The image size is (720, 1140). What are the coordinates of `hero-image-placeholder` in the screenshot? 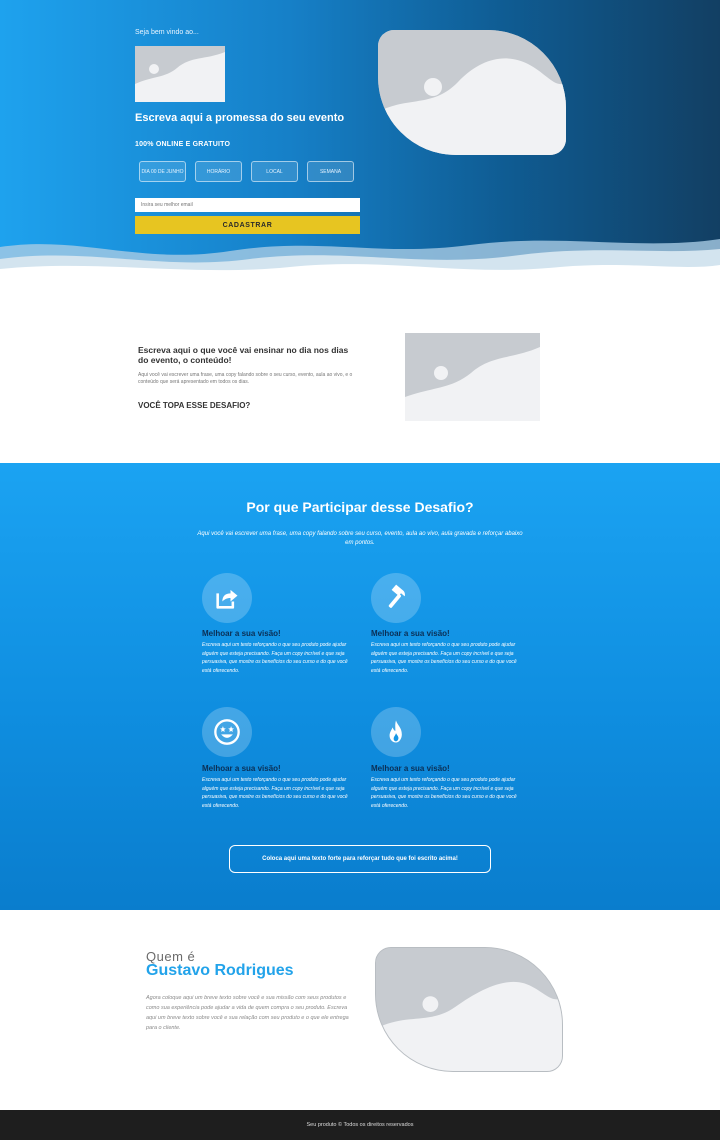 It's located at (472, 92).